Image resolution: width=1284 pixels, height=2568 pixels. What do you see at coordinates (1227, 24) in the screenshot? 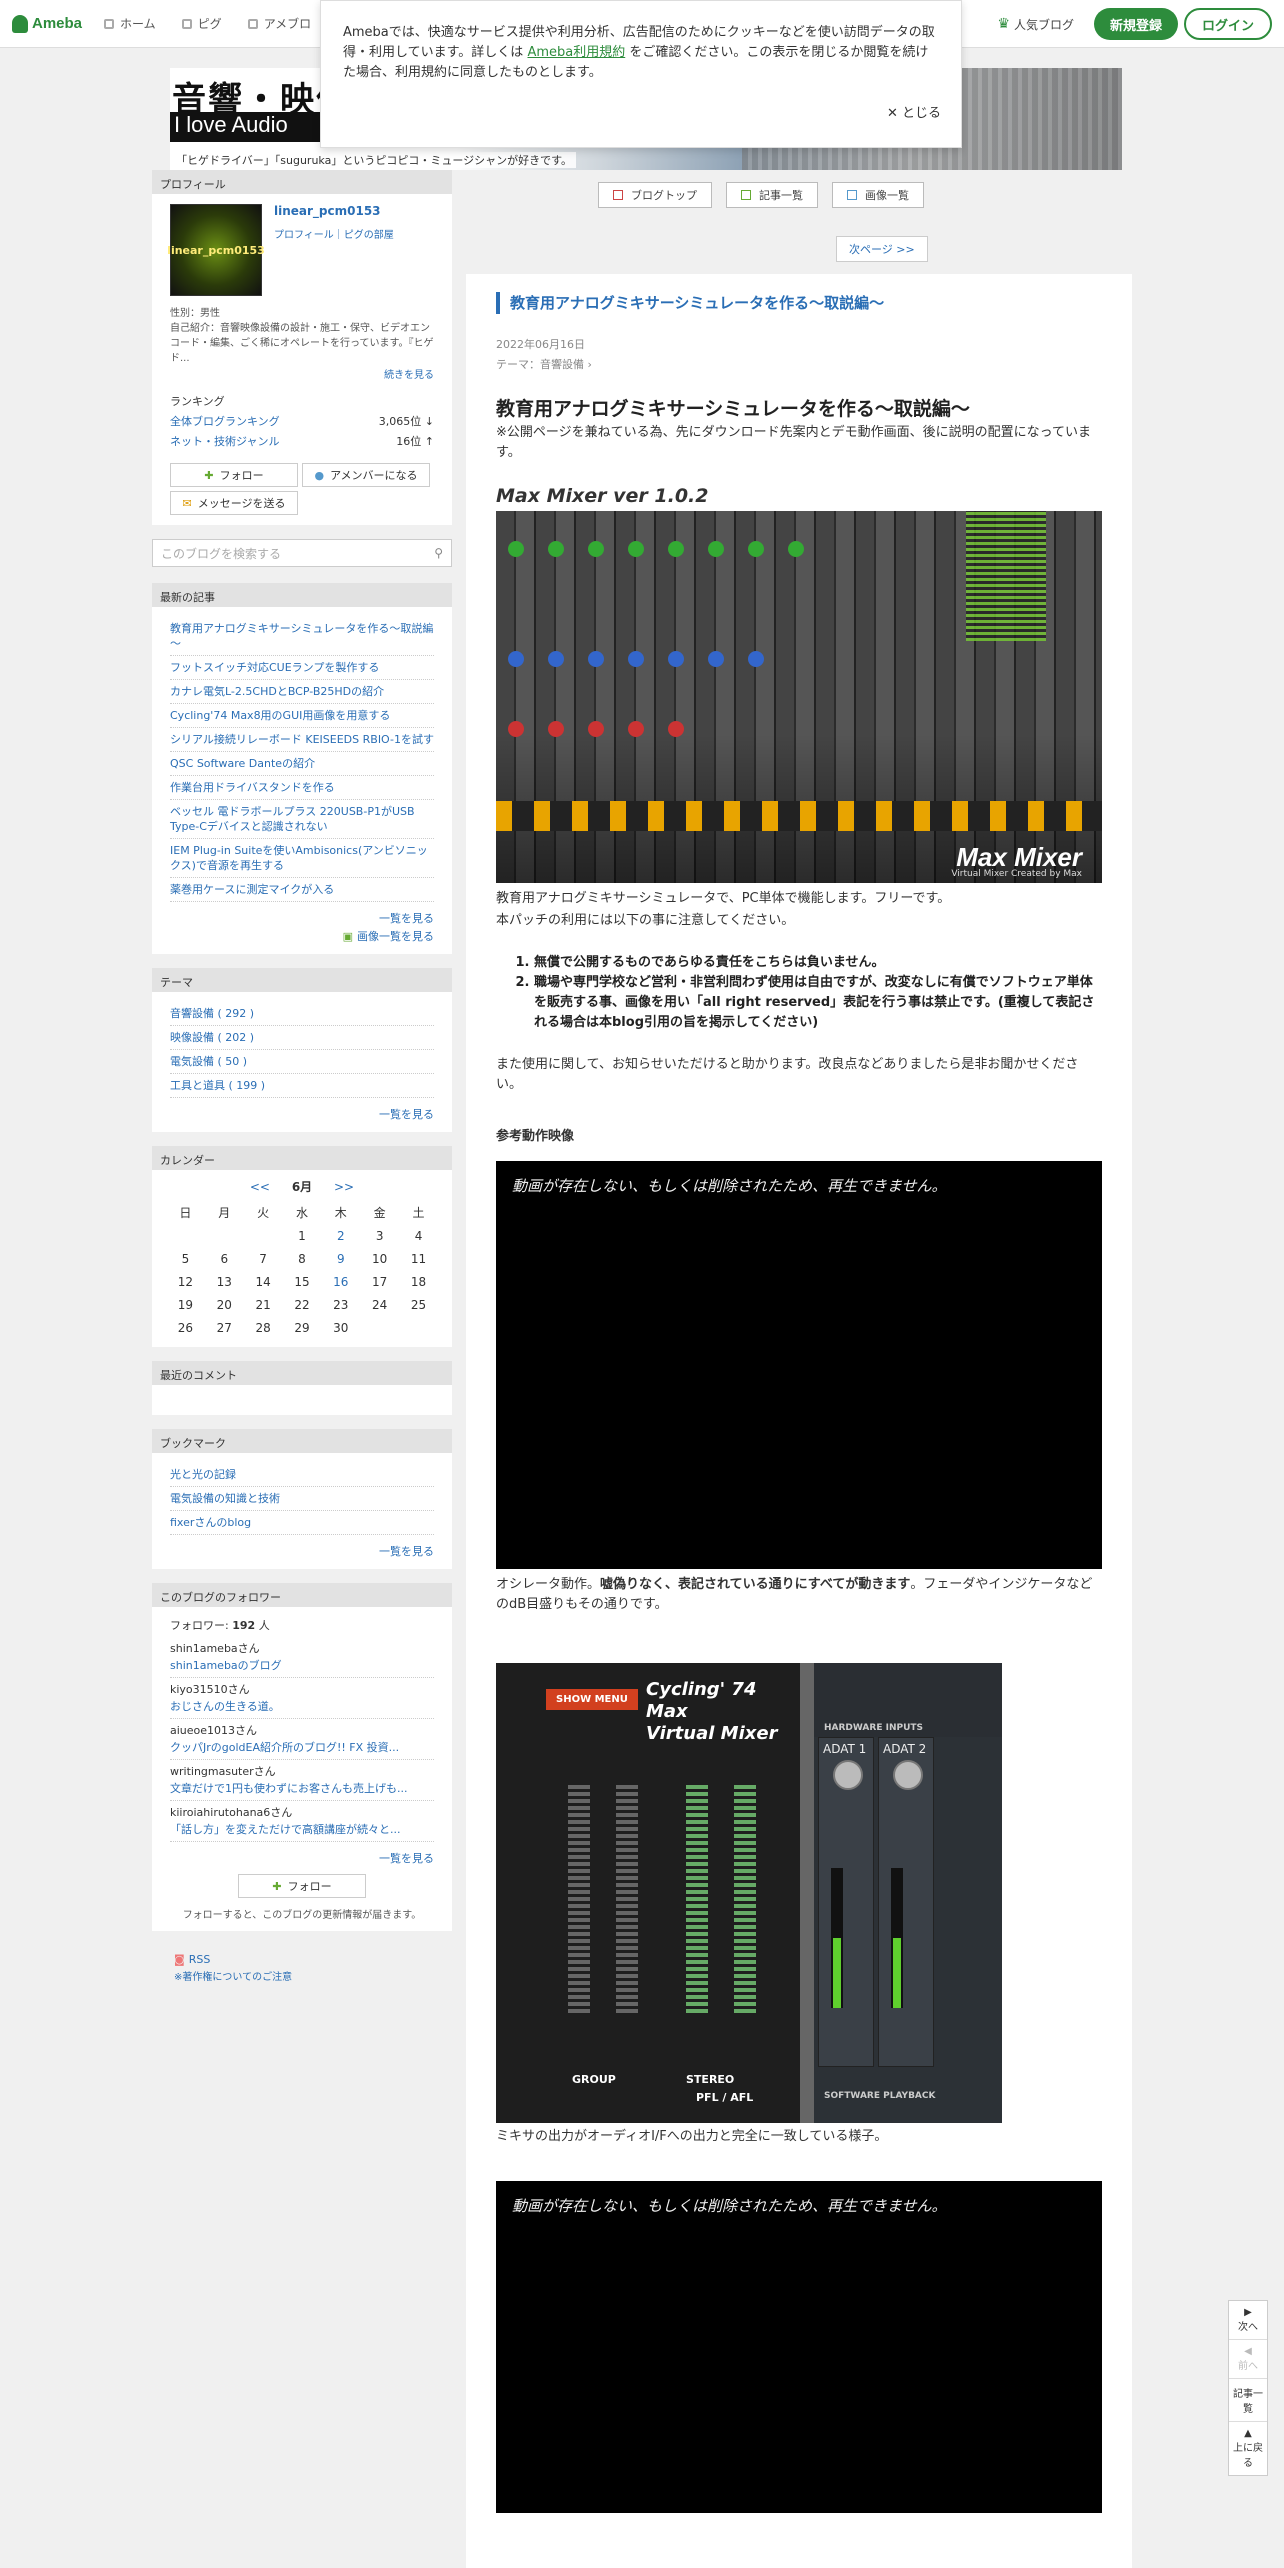
I see `login-button: ログイン` at bounding box center [1227, 24].